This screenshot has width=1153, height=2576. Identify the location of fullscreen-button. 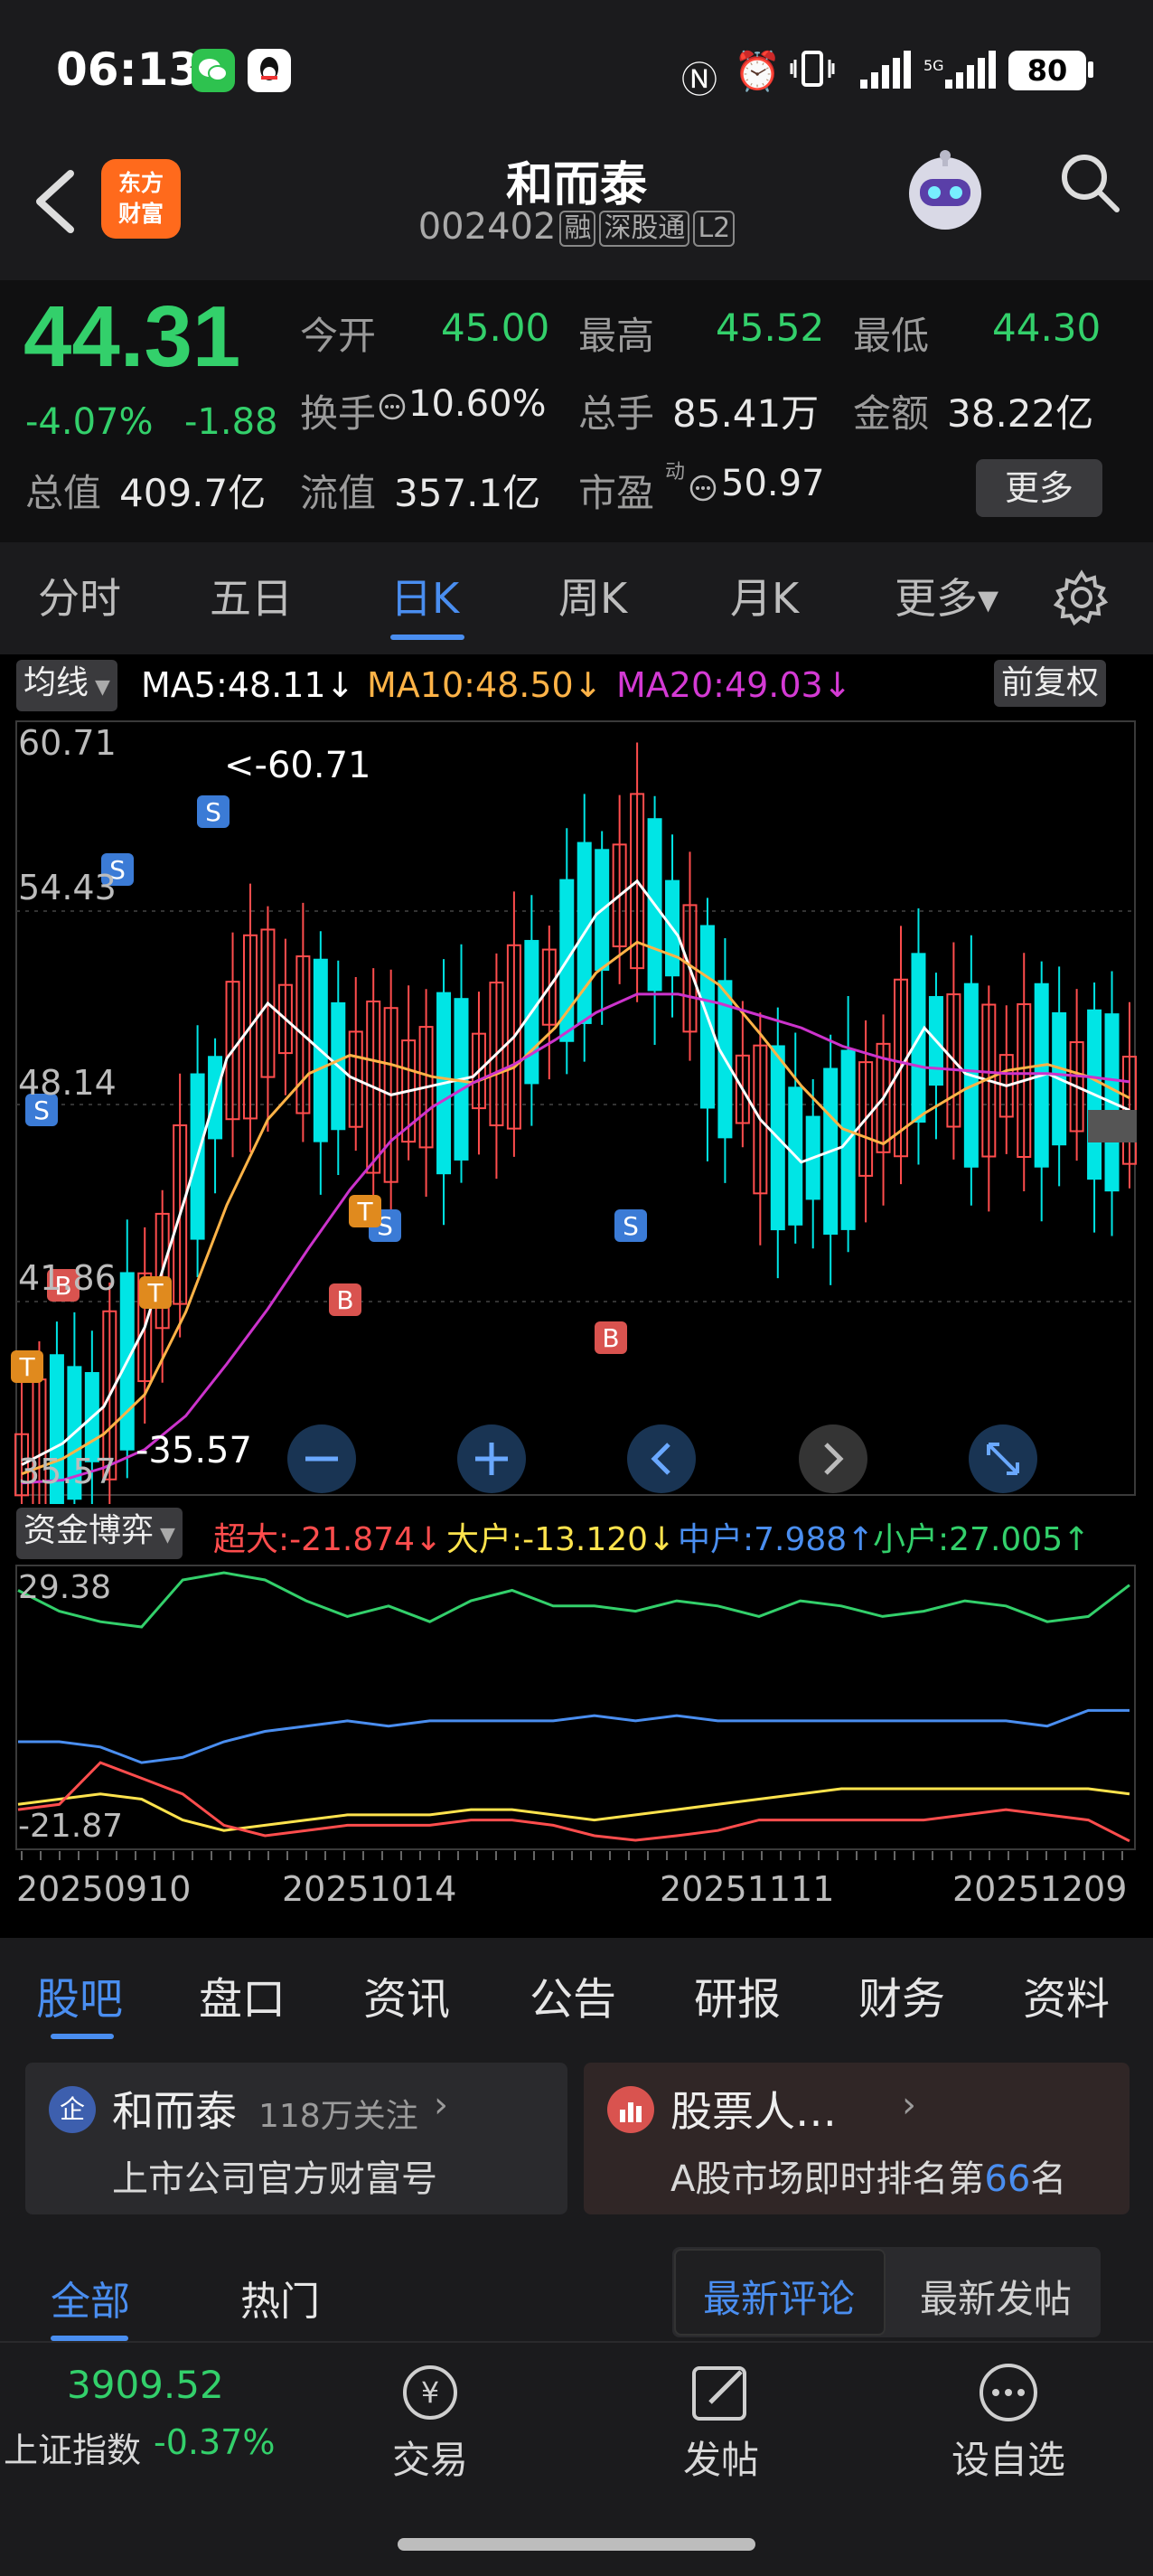
(1003, 1459).